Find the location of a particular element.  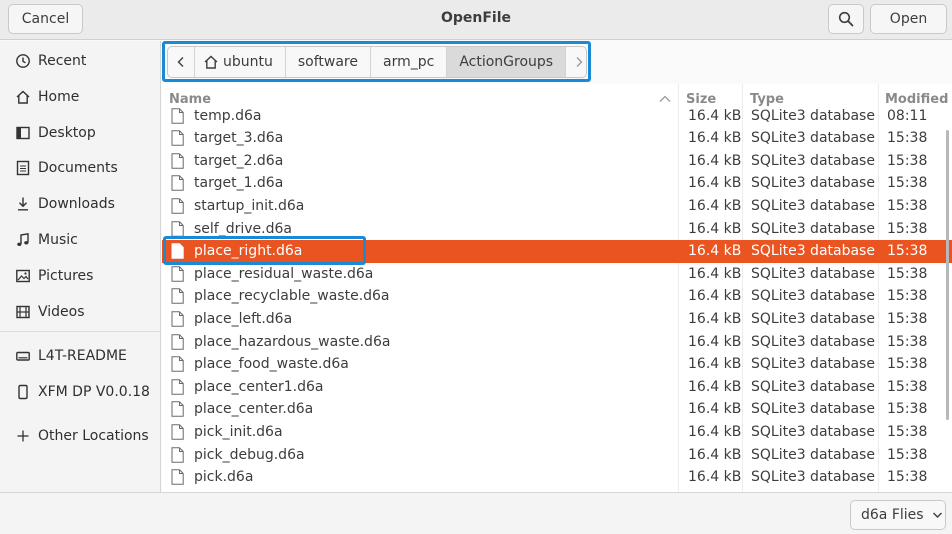

path-crumb-label: arm_pc is located at coordinates (409, 62).